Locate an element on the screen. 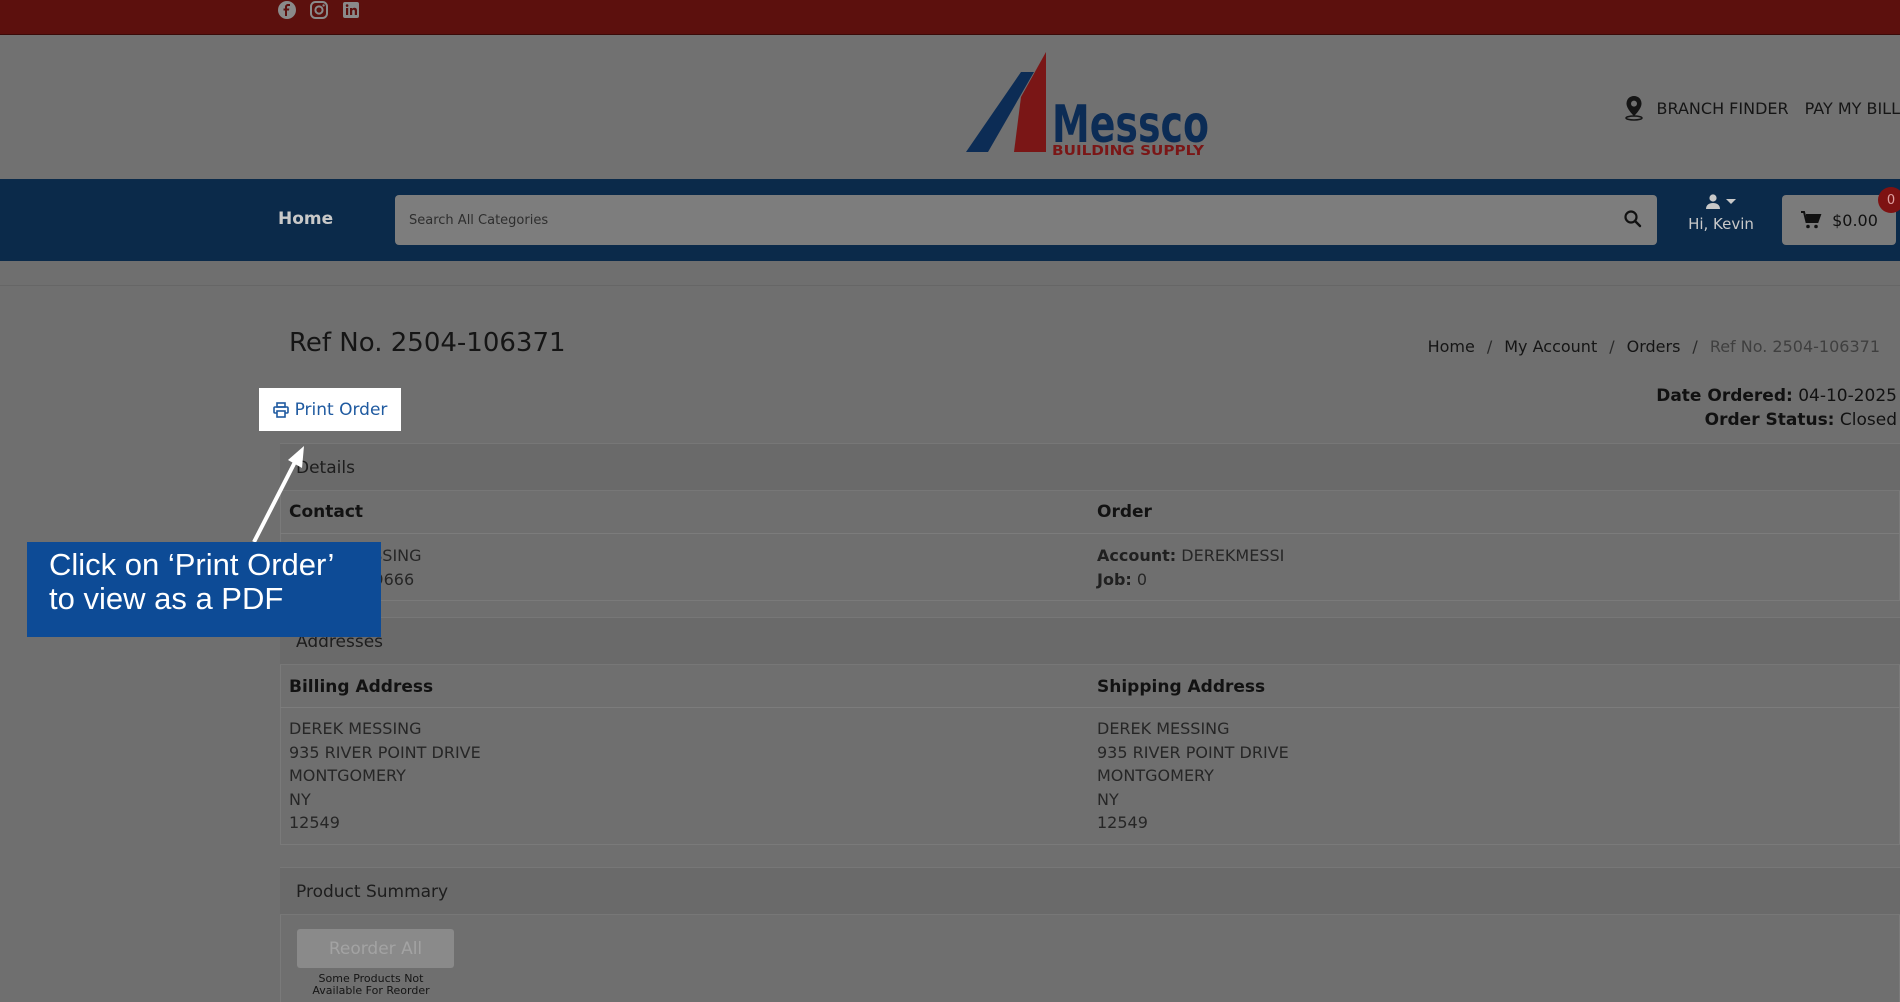  header-links: BRANCH FINDER PAY MY BILL is located at coordinates (1761, 108).